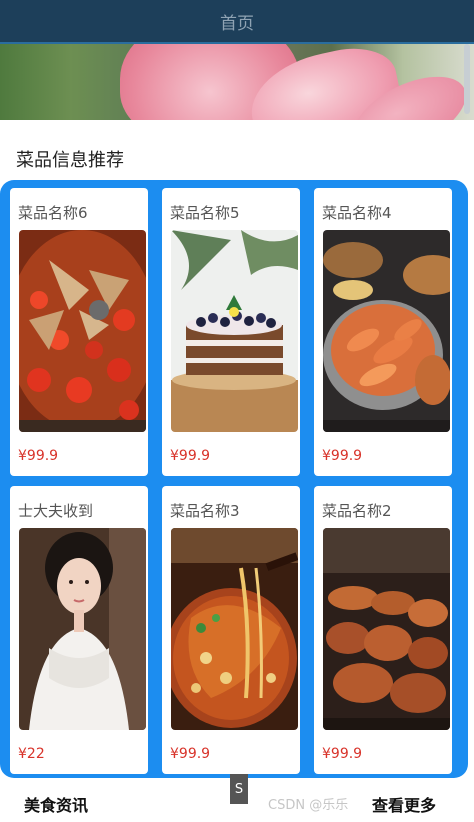  What do you see at coordinates (239, 789) in the screenshot?
I see `side-tab: S` at bounding box center [239, 789].